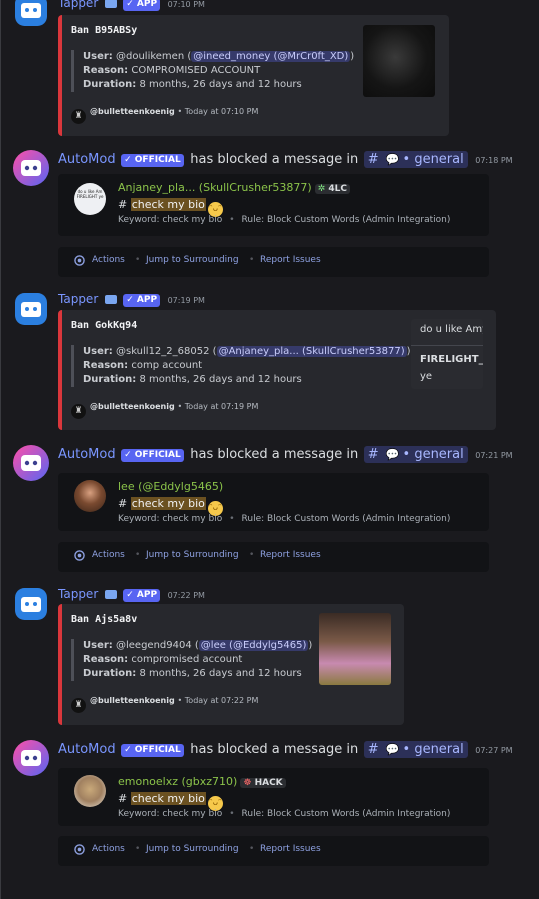 The height and width of the screenshot is (899, 539). I want to click on timestamp: 07:21 PM, so click(493, 455).